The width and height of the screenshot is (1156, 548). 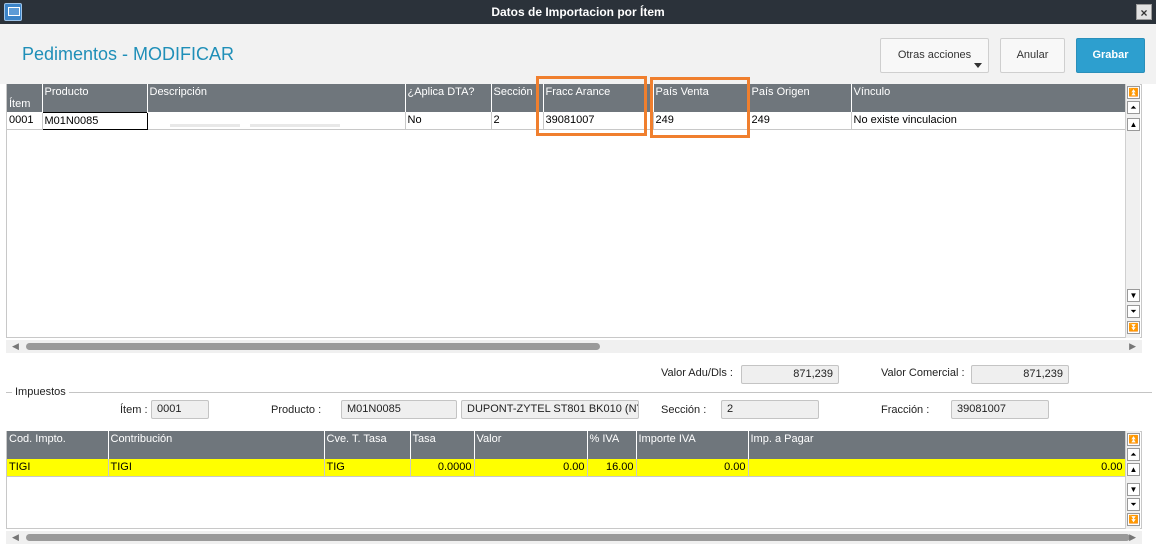 What do you see at coordinates (1144, 12) in the screenshot?
I see `close-icon: ×` at bounding box center [1144, 12].